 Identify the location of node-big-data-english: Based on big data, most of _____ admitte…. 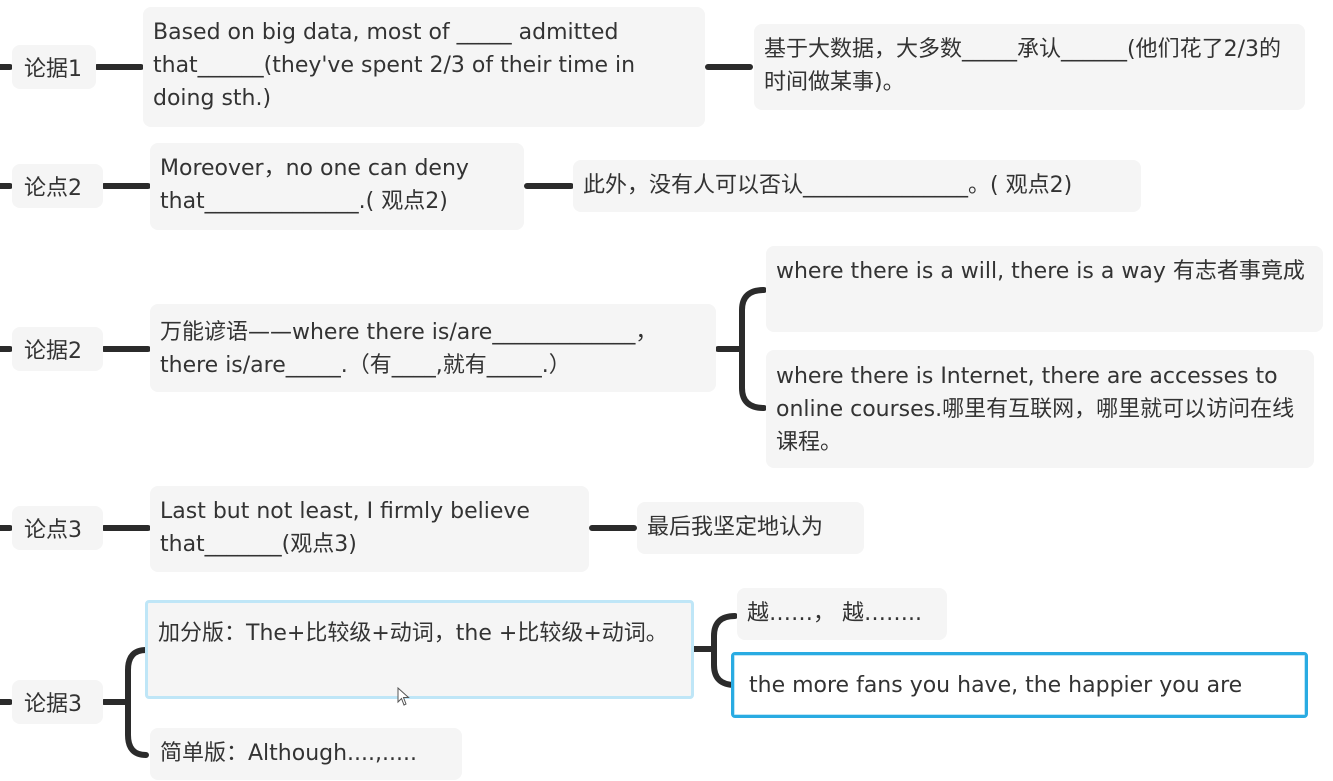
(424, 67).